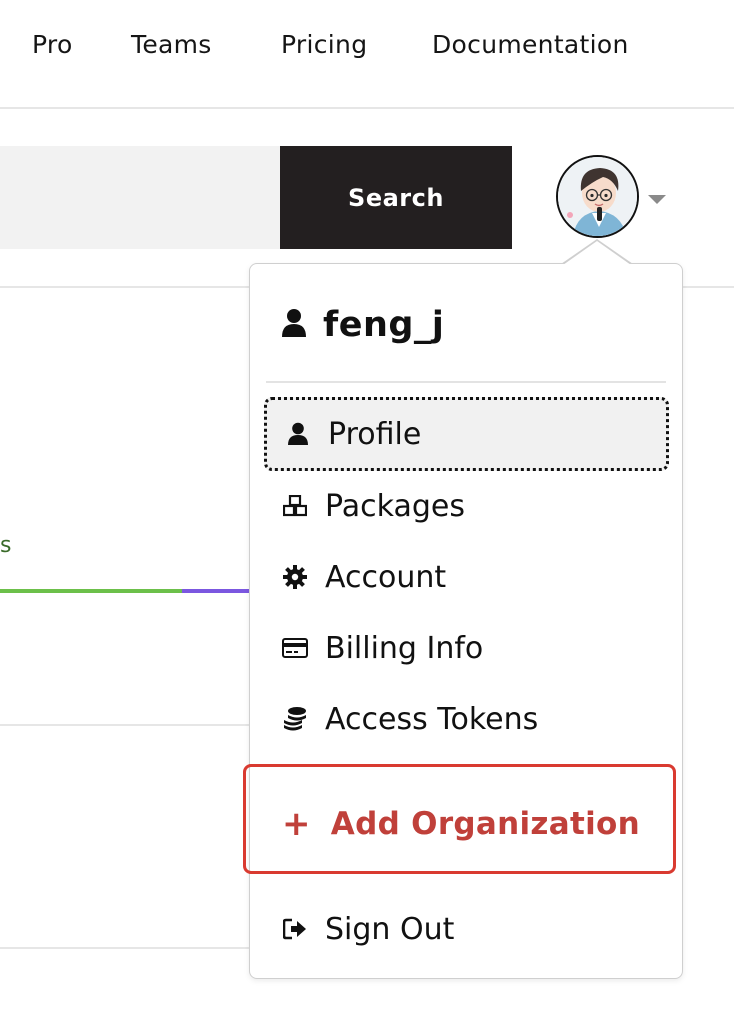  I want to click on menu-item-label: Access Tokens, so click(432, 719).